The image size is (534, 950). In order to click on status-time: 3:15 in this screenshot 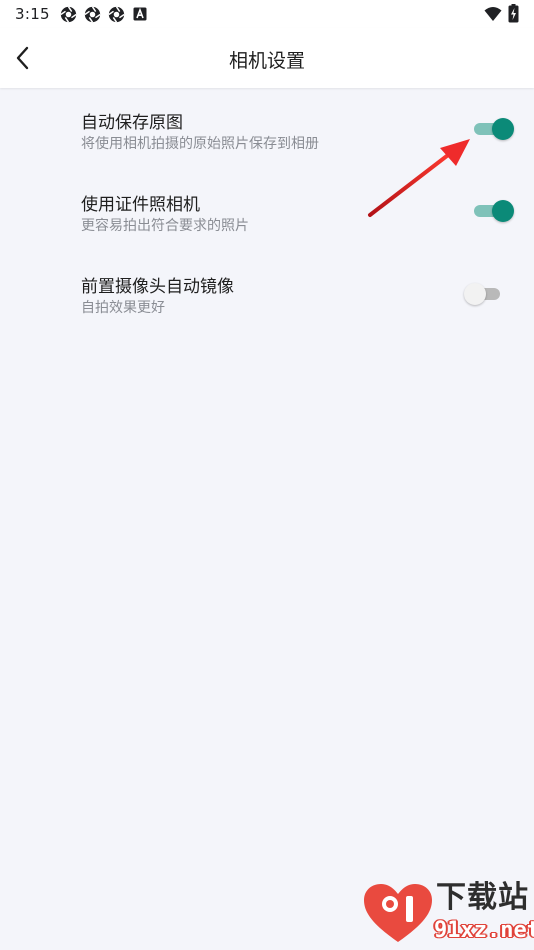, I will do `click(32, 14)`.